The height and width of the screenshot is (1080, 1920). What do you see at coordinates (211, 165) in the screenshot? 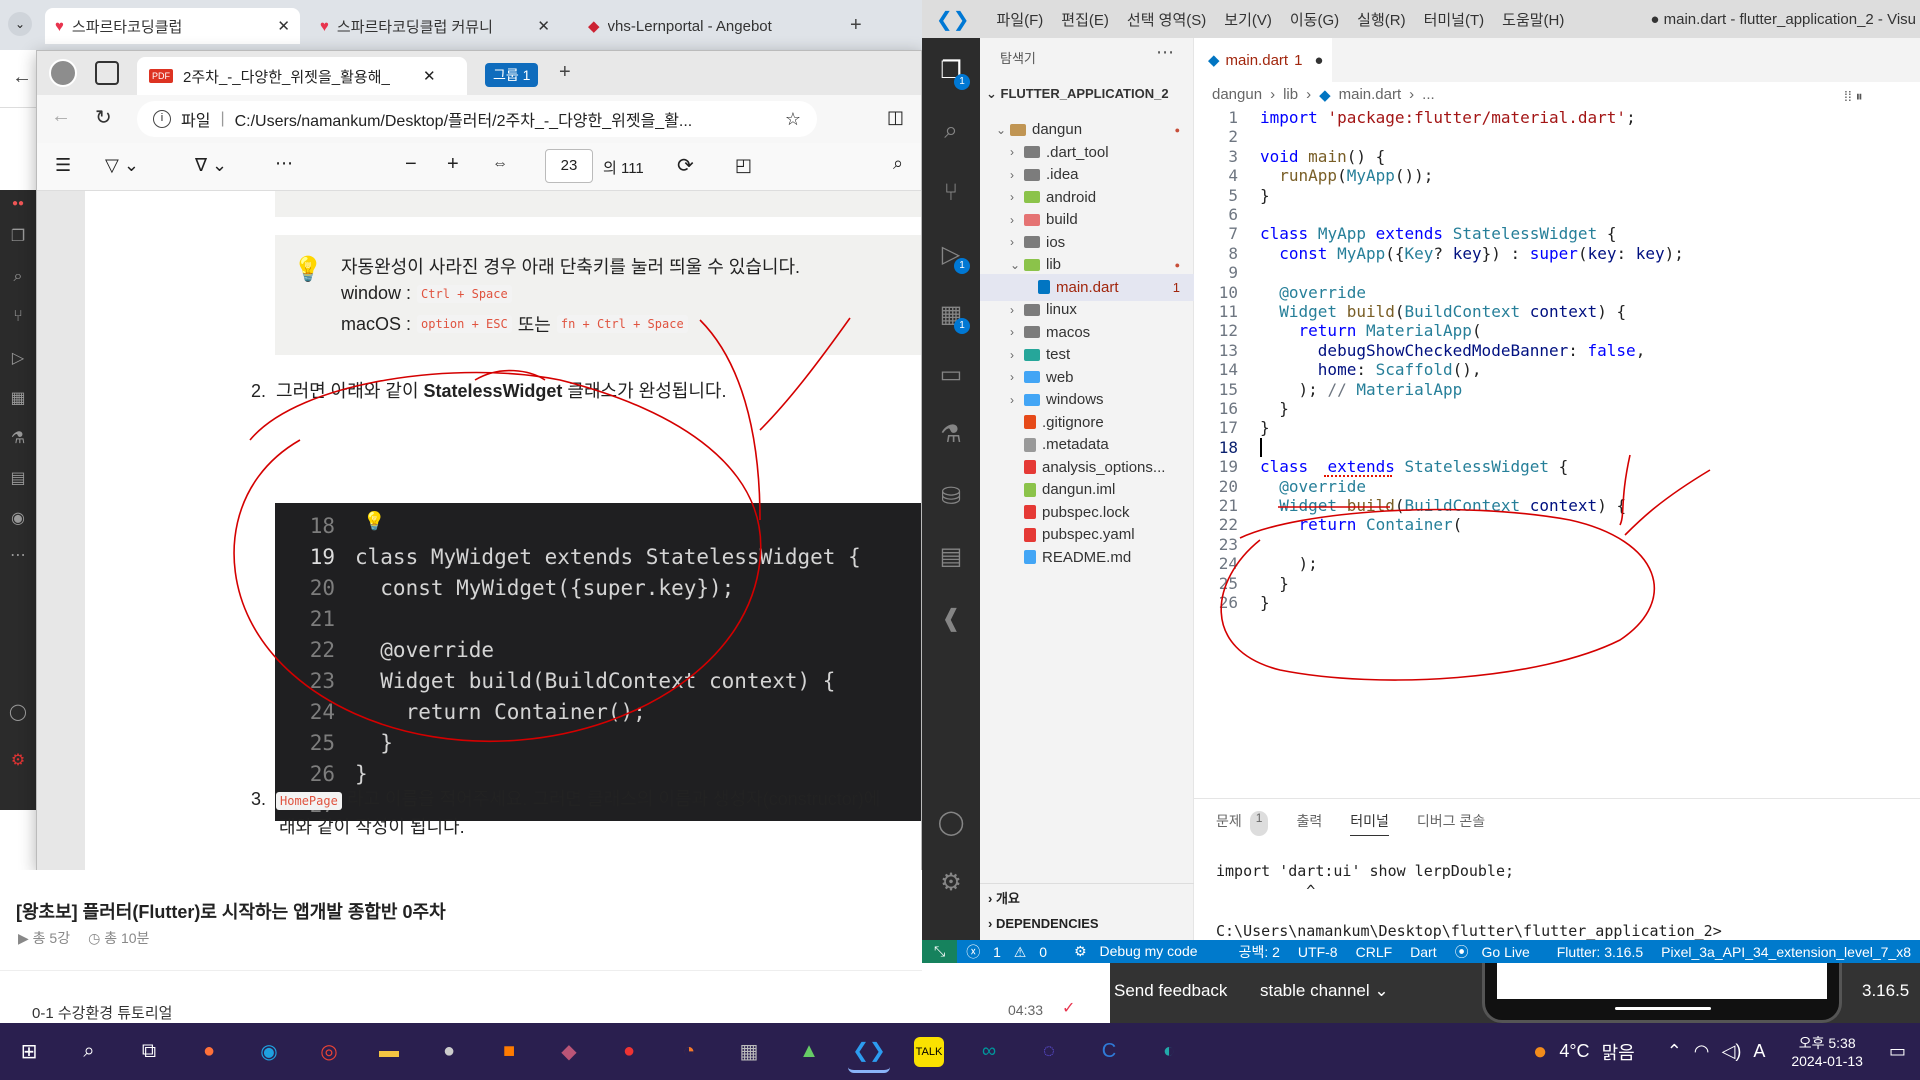
I see `draw-icon: ∇ ⌄` at bounding box center [211, 165].